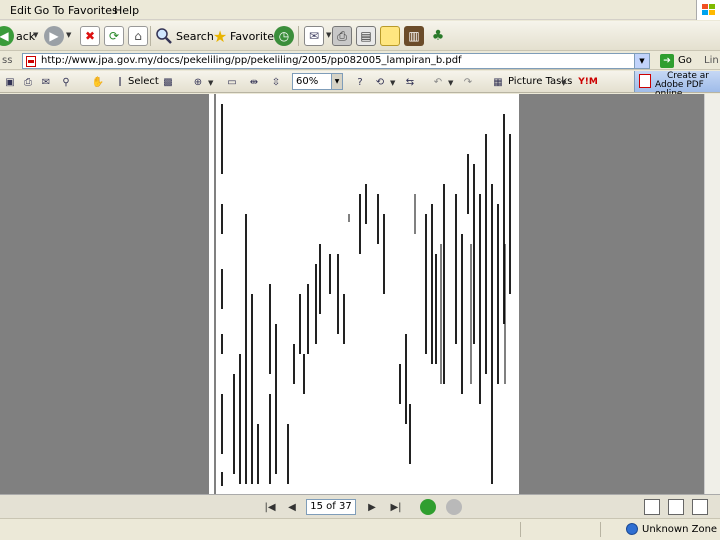 This screenshot has width=720, height=540. Describe the element at coordinates (428, 507) in the screenshot. I see `prev-view-icon` at that location.